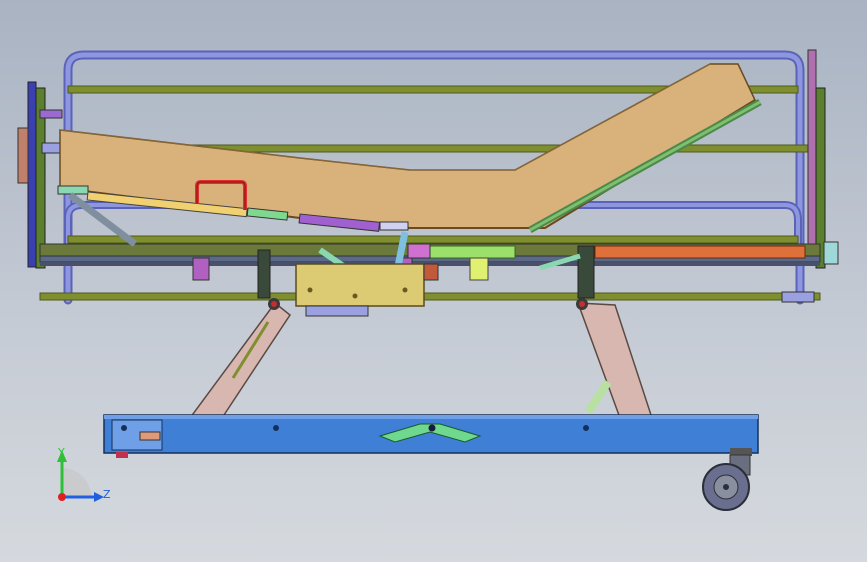 This screenshot has width=867, height=562. Describe the element at coordinates (107, 494) in the screenshot. I see `z-axis-label: Z` at that location.